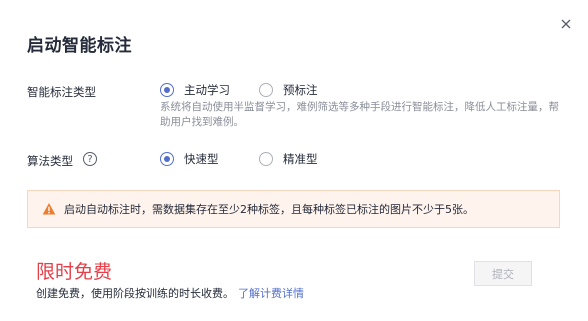 The image size is (588, 321). What do you see at coordinates (79, 46) in the screenshot?
I see `dialog-title: 启动智能标注` at bounding box center [79, 46].